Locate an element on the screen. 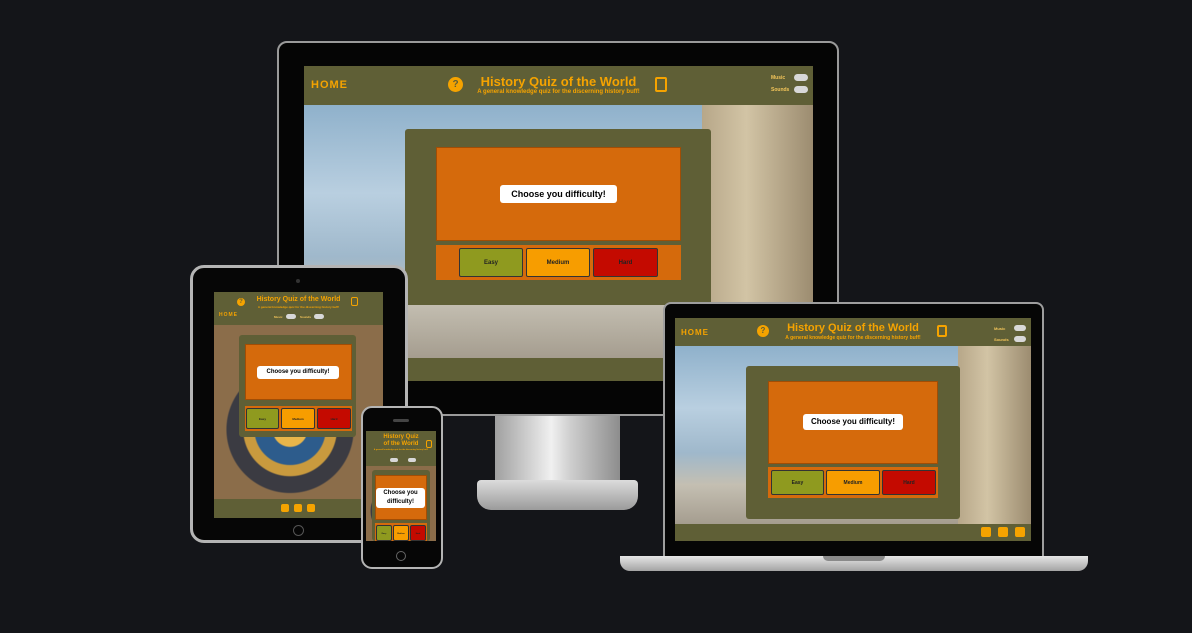  phone-speaker is located at coordinates (401, 420).